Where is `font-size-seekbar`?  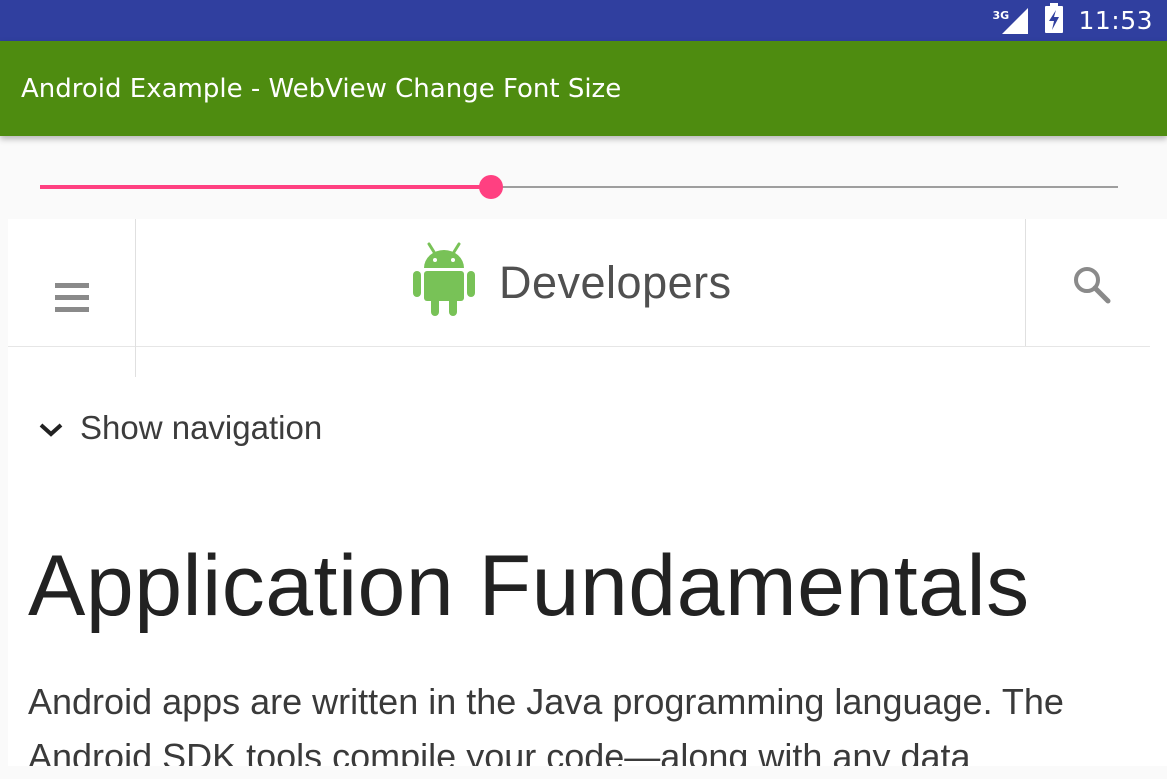
font-size-seekbar is located at coordinates (579, 187).